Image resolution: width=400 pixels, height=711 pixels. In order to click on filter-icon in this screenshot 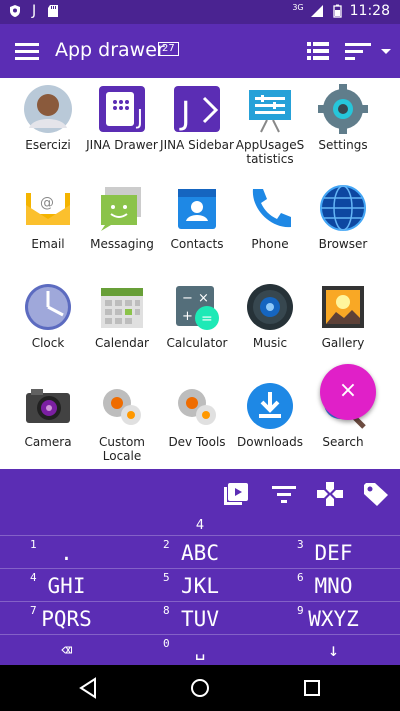, I will do `click(284, 494)`.